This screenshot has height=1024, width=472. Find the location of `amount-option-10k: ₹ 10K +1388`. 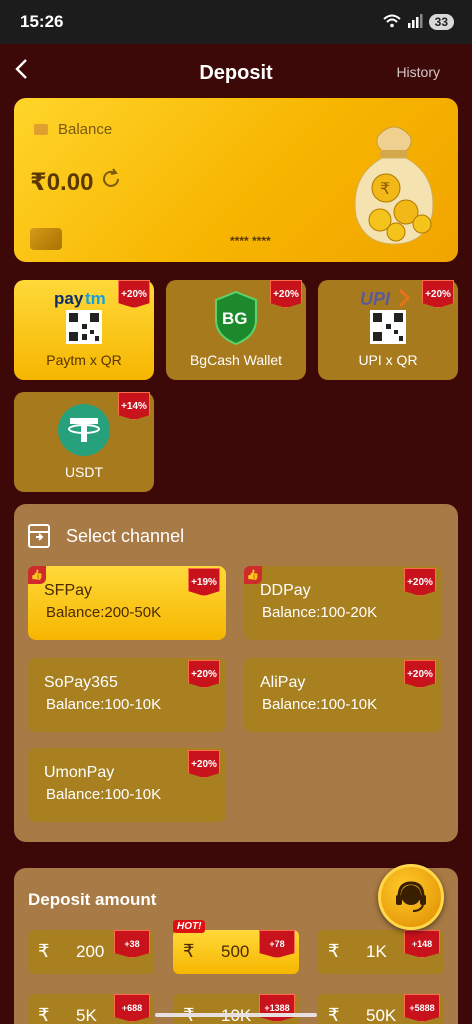

amount-option-10k: ₹ 10K +1388 is located at coordinates (236, 1009).